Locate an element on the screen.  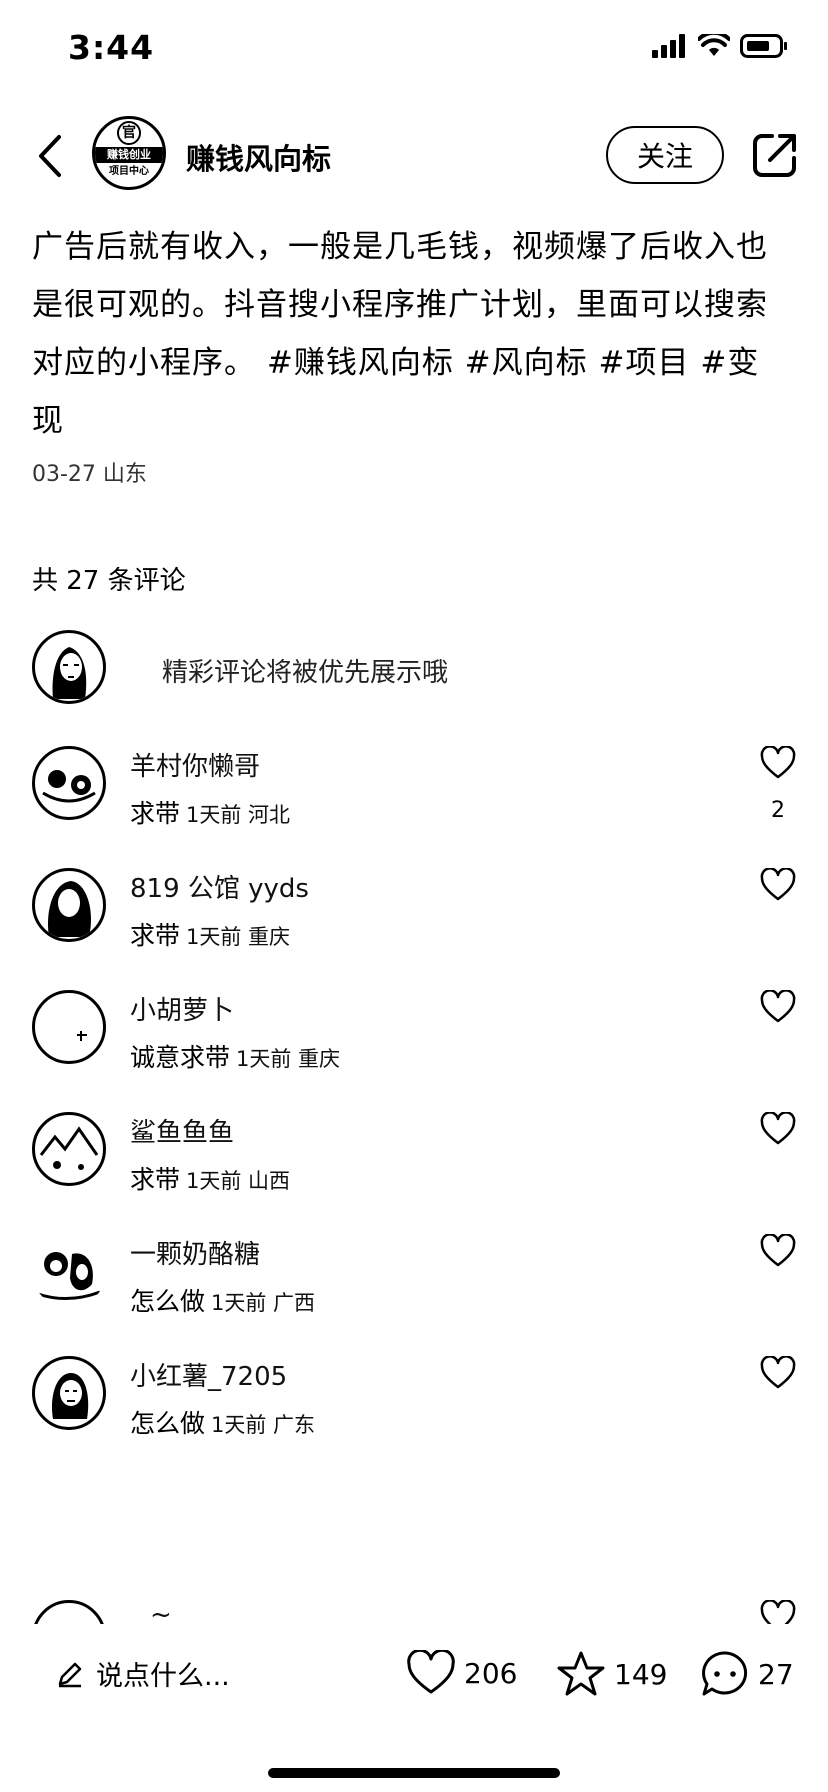
post-line: 广告后就有收入，一般是几毛钱，视频爆了后收入也 is located at coordinates (400, 247).